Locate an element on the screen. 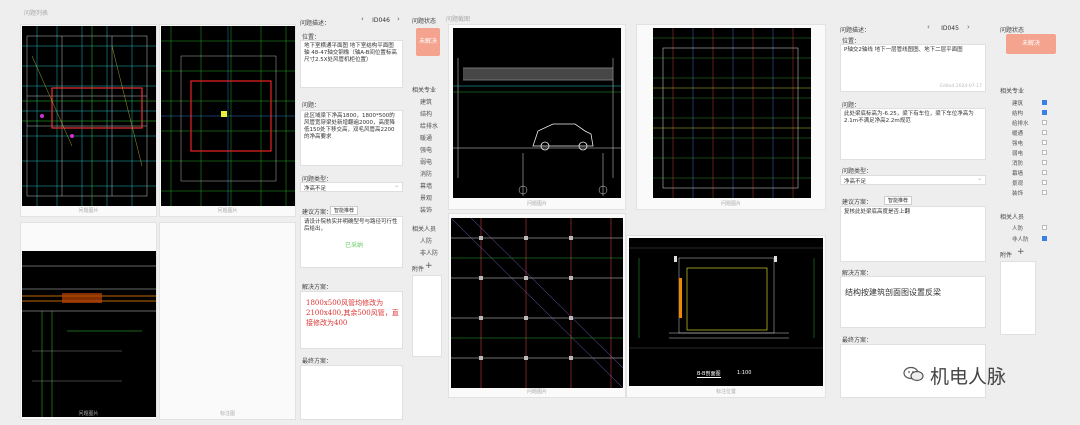  specialty-list: 建筑 结构 给排水 暖通 强电 弱电 消防 幕墙 景观 装饰 is located at coordinates (430, 157).